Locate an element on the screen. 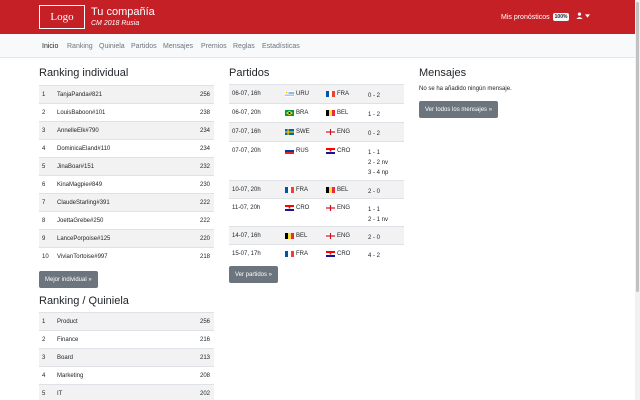 Image resolution: width=640 pixels, height=400 pixels. table-row: 1 Product 256 is located at coordinates (126, 321).